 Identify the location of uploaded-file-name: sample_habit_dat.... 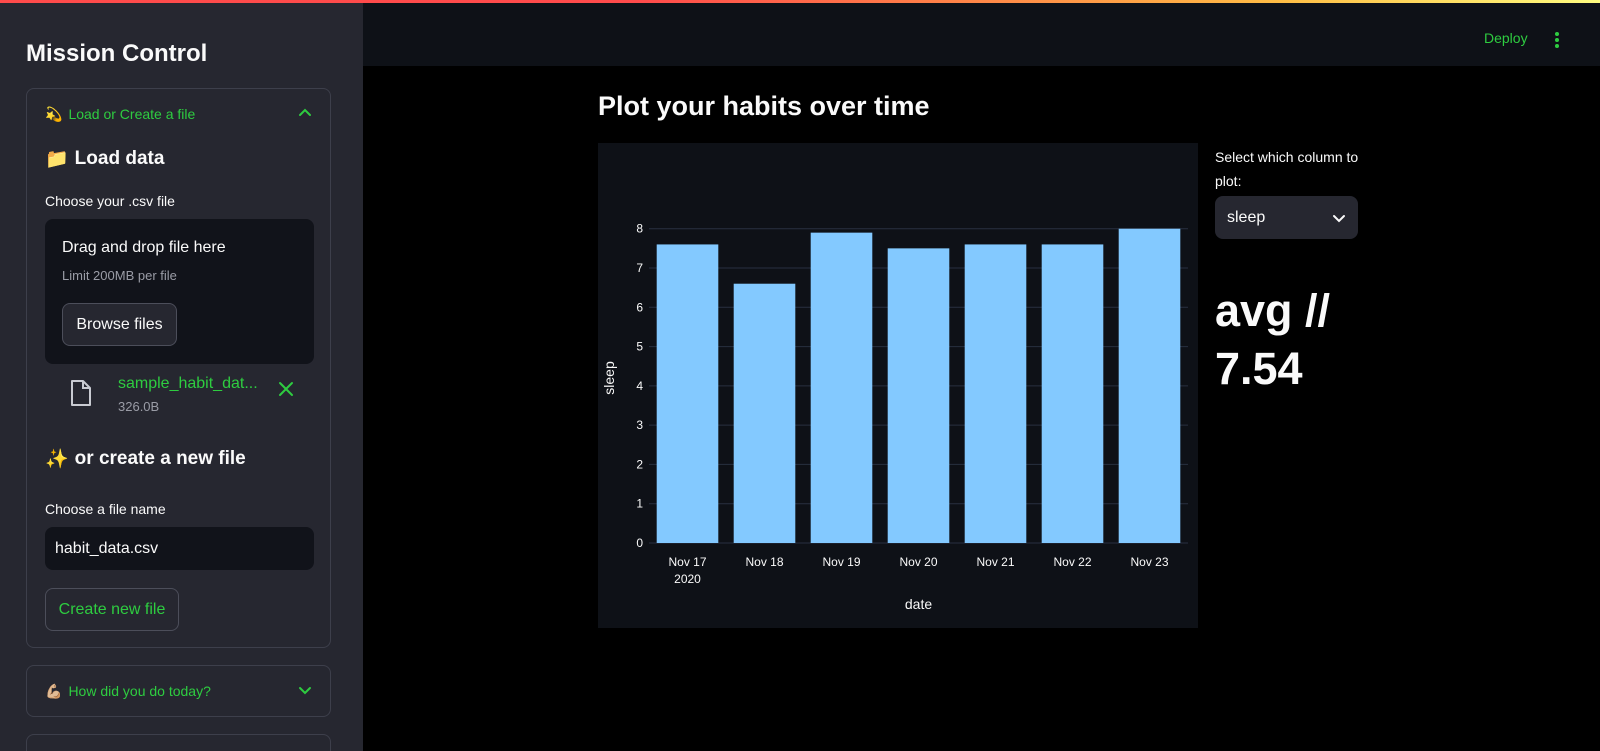
(188, 383).